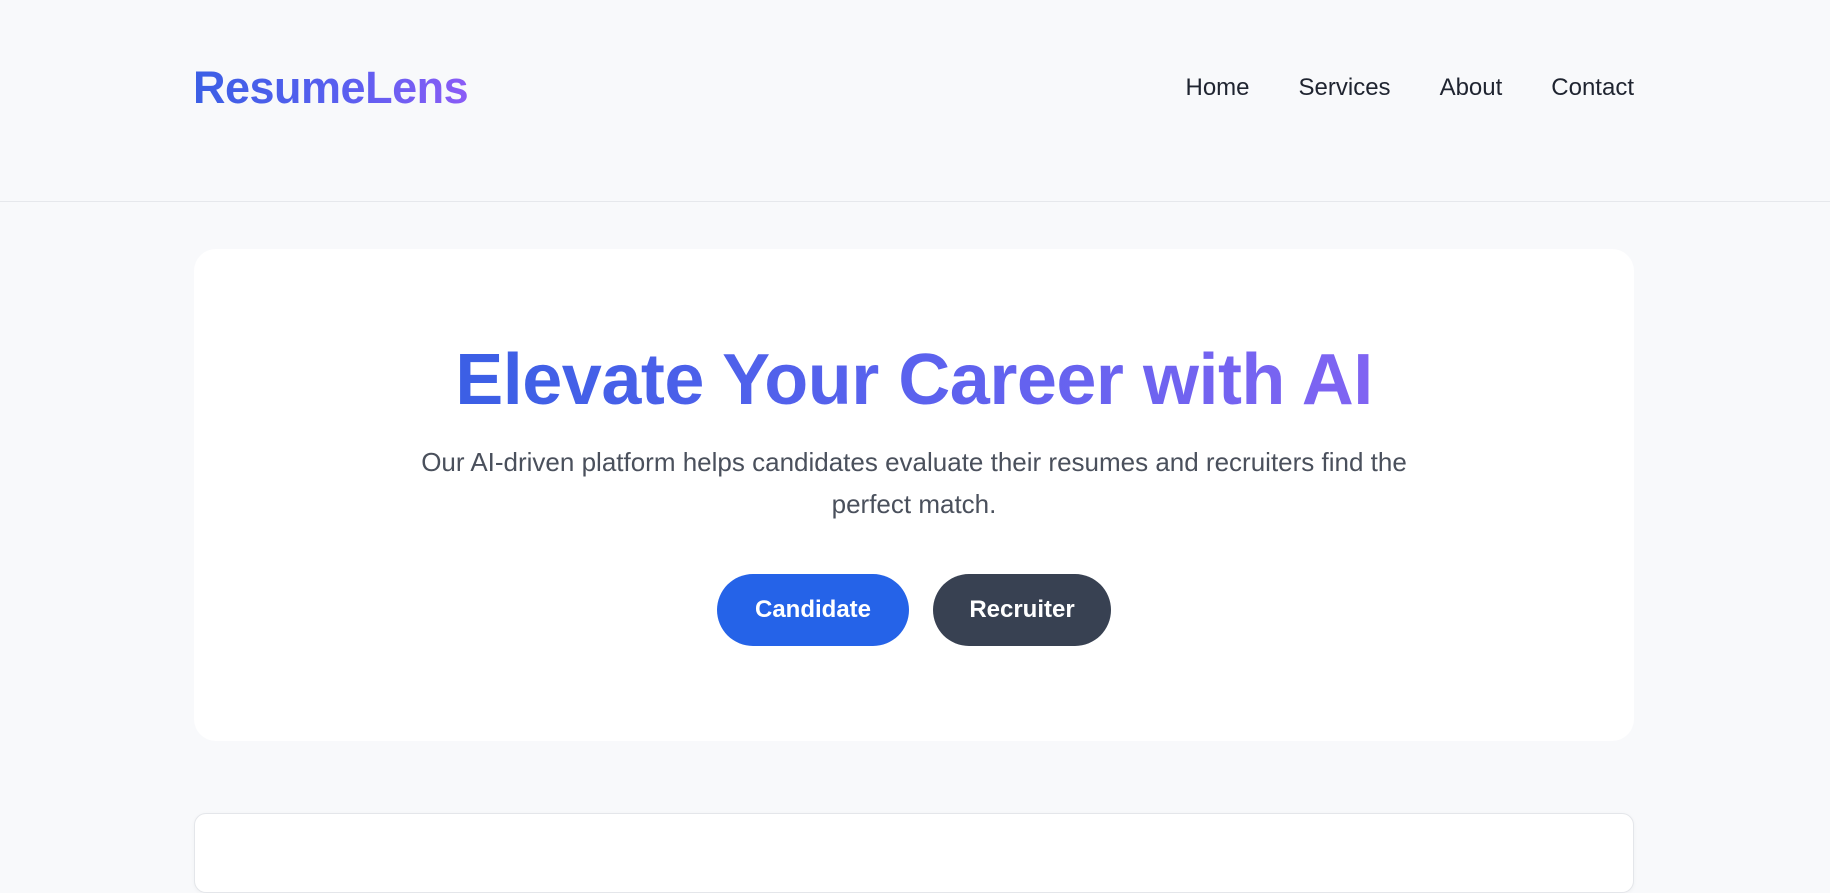  Describe the element at coordinates (1218, 88) in the screenshot. I see `nav-home: Home` at that location.